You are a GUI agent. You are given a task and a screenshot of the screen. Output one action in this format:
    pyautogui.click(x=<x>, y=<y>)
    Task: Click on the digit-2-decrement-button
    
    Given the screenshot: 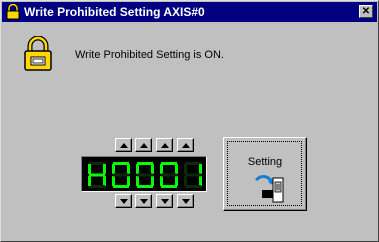 What is the action you would take?
    pyautogui.click(x=143, y=201)
    